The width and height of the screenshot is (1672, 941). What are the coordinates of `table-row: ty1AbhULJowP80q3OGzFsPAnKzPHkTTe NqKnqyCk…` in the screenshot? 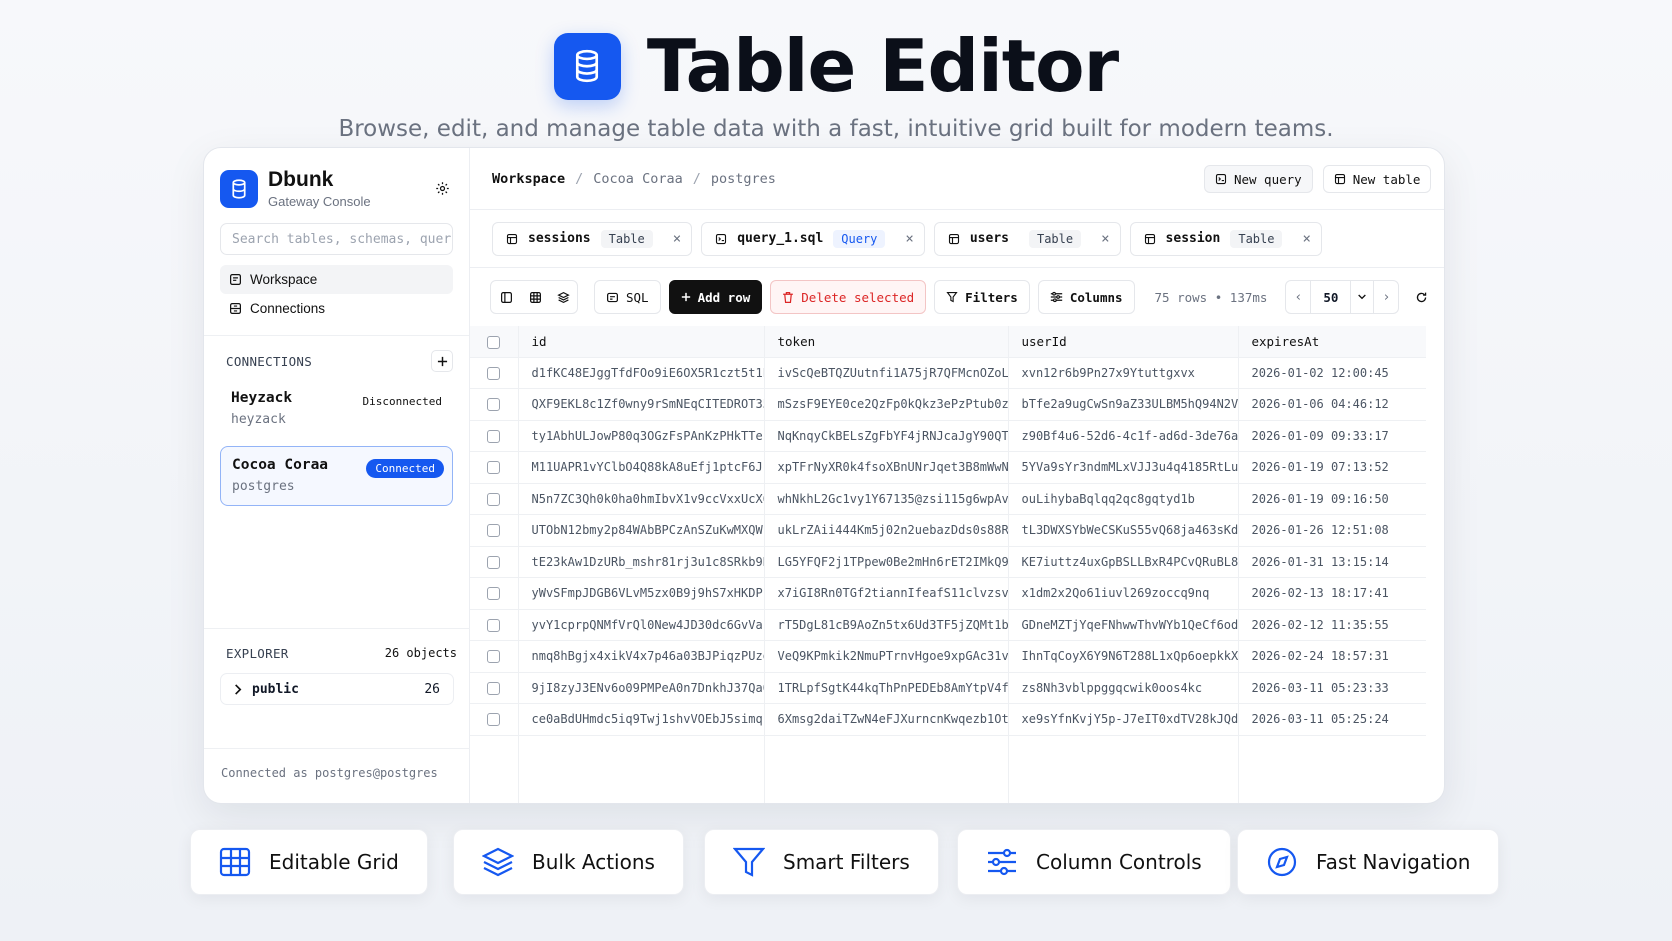 It's located at (948, 436).